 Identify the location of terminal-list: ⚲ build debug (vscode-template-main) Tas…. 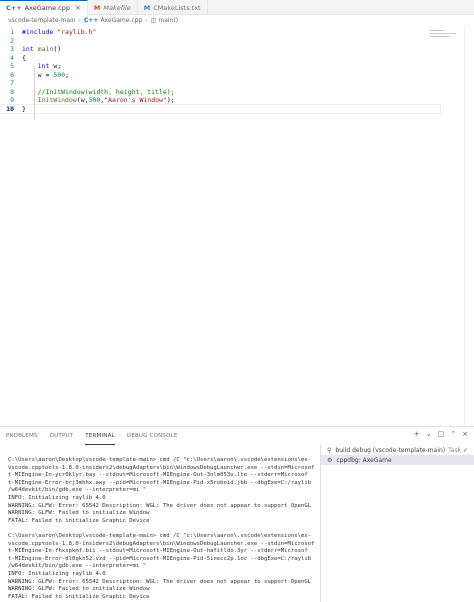
(397, 523).